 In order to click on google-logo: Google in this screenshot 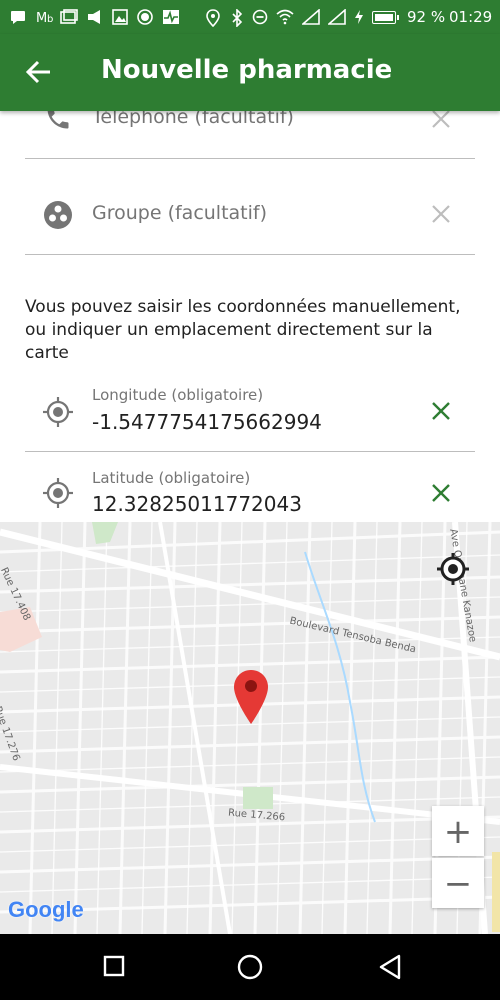, I will do `click(46, 910)`.